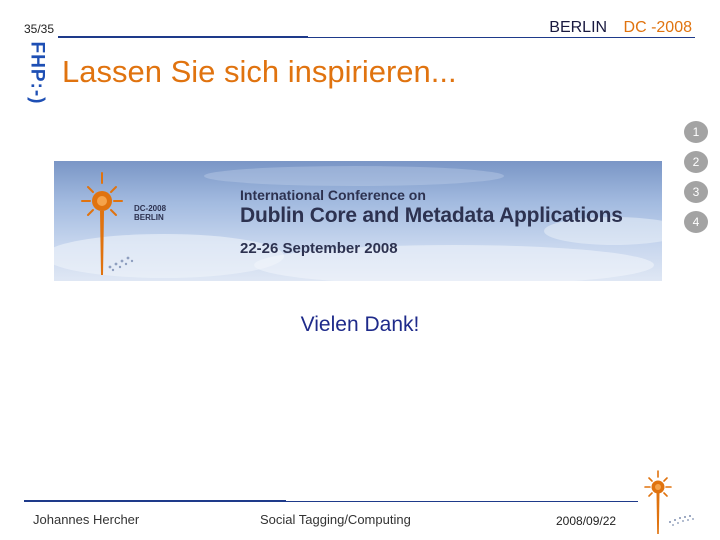 The image size is (720, 540). Describe the element at coordinates (696, 162) in the screenshot. I see `nav-slide-2-button: 2` at that location.